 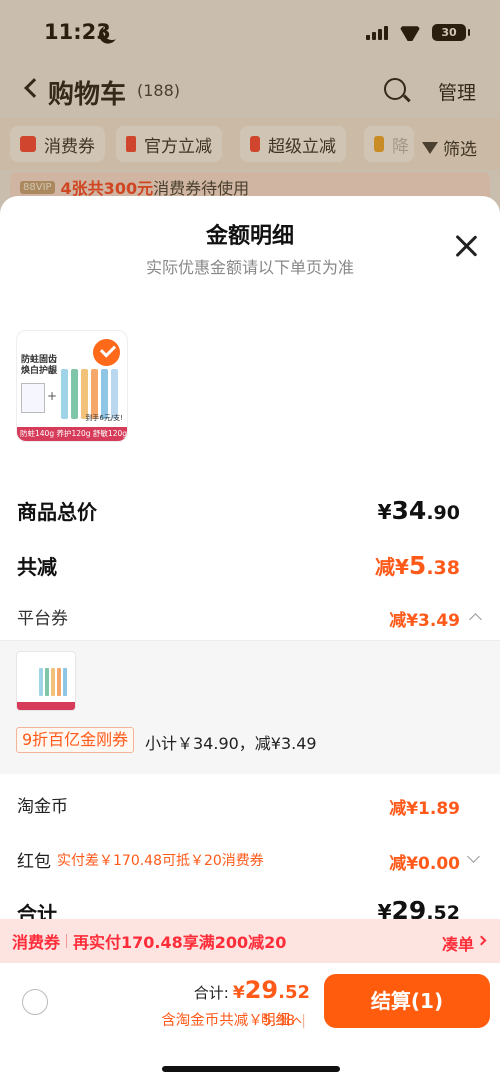 What do you see at coordinates (160, 861) in the screenshot?
I see `hongbao-note: 实付差￥170.48可抵￥20消费券` at bounding box center [160, 861].